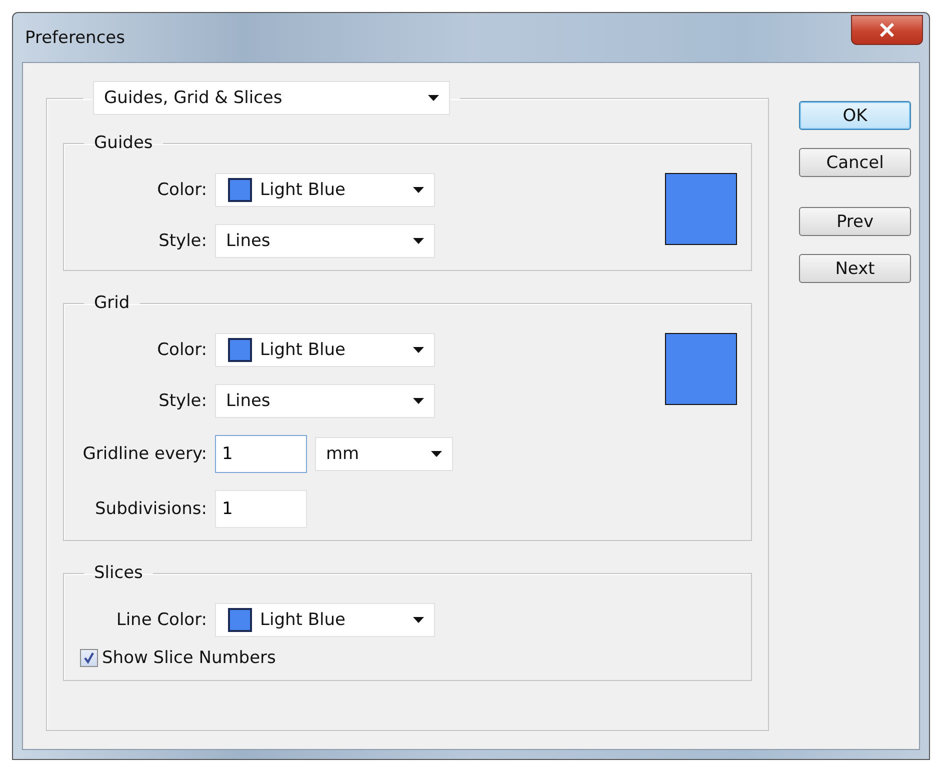 This screenshot has height=767, width=935. I want to click on checkbox-label: Show Slice Numbers, so click(189, 658).